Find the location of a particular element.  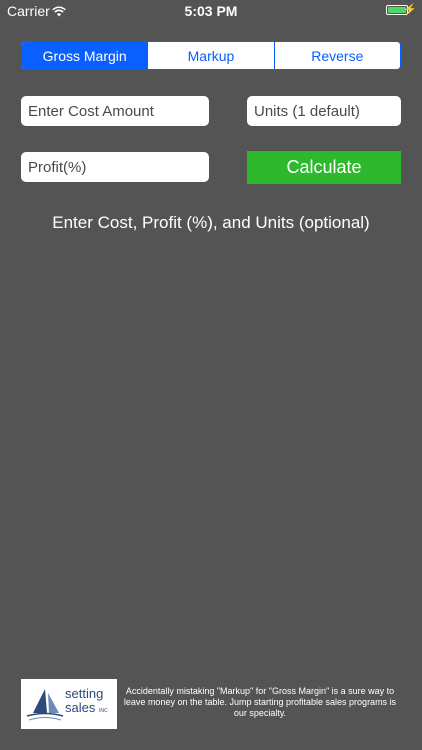

logo-line2-wrap: sales INC is located at coordinates (86, 709).